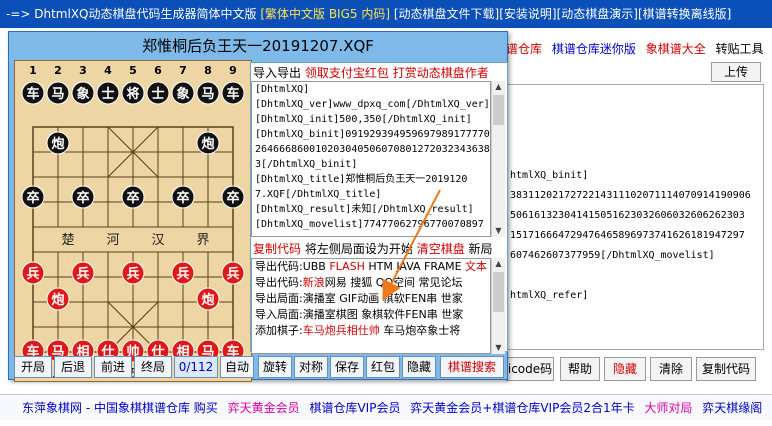 This screenshot has width=772, height=426. I want to click on link-chess-manuals: 象棋谱大全, so click(676, 49).